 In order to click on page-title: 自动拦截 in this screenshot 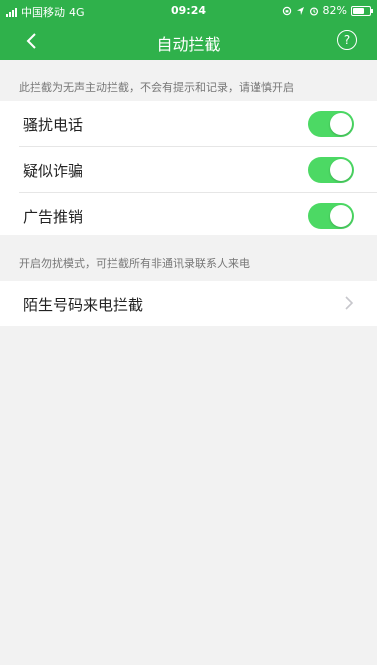, I will do `click(188, 44)`.